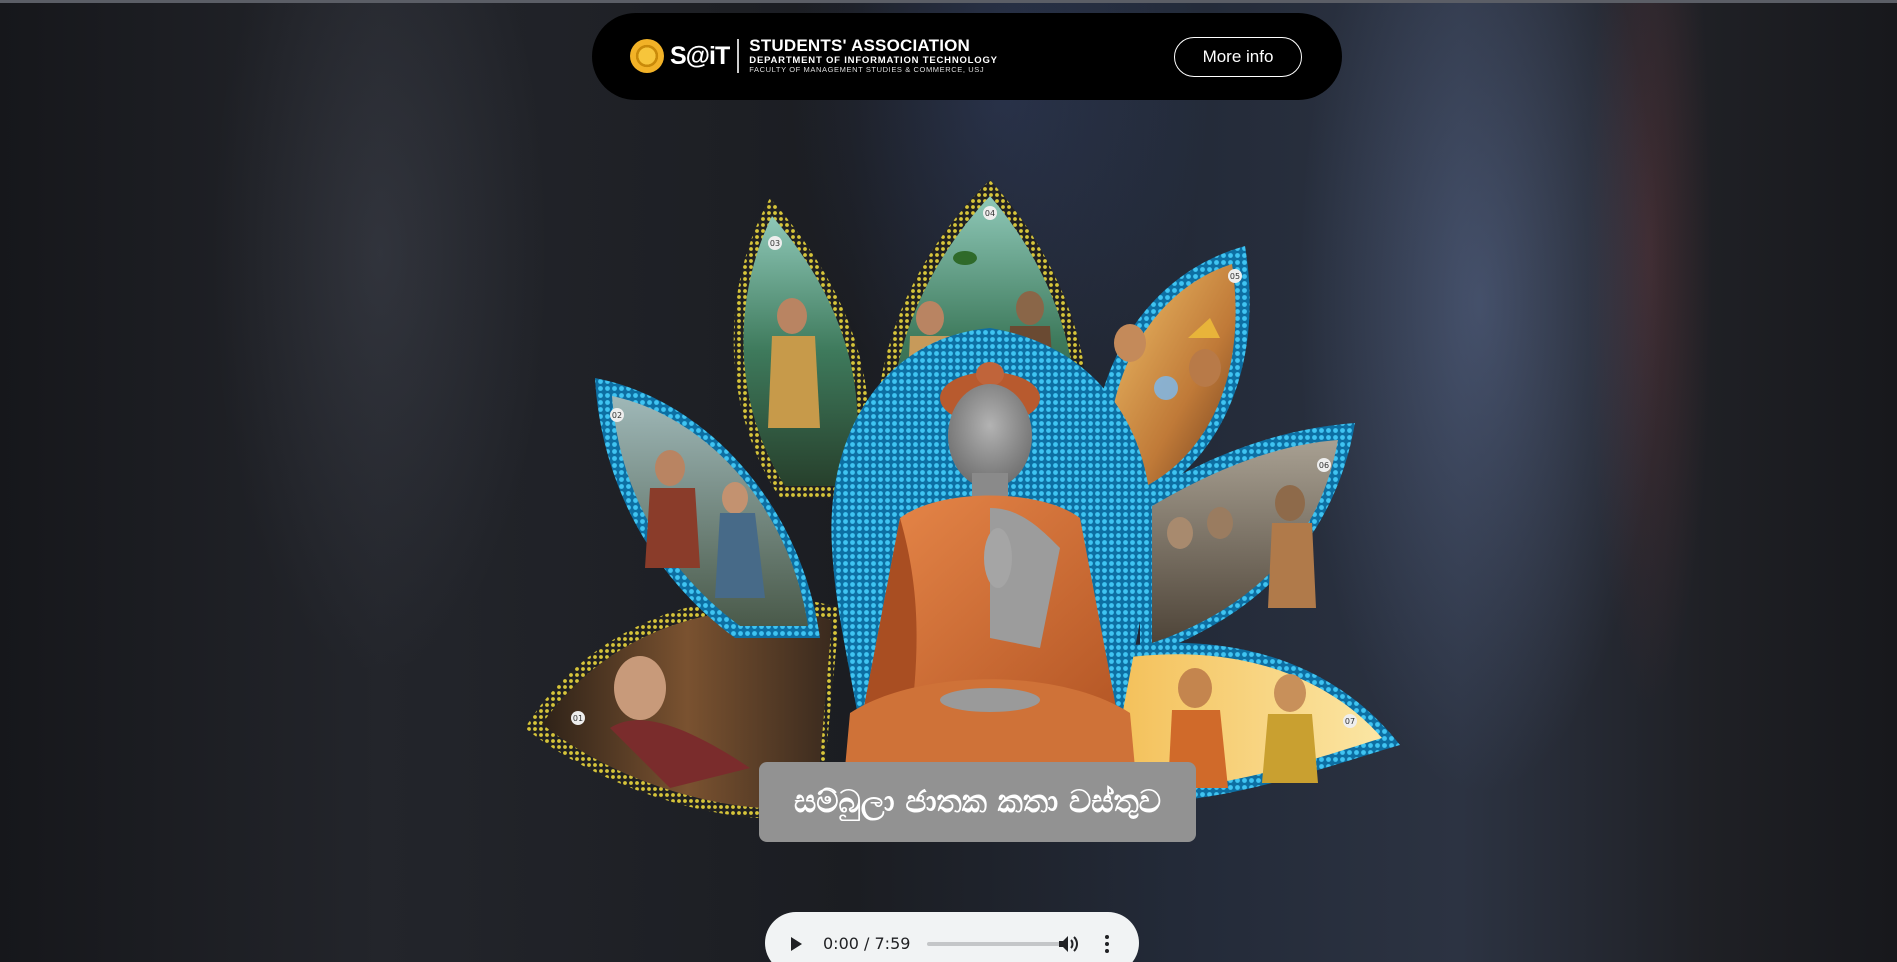 The height and width of the screenshot is (962, 1897). I want to click on progress-bar, so click(994, 944).